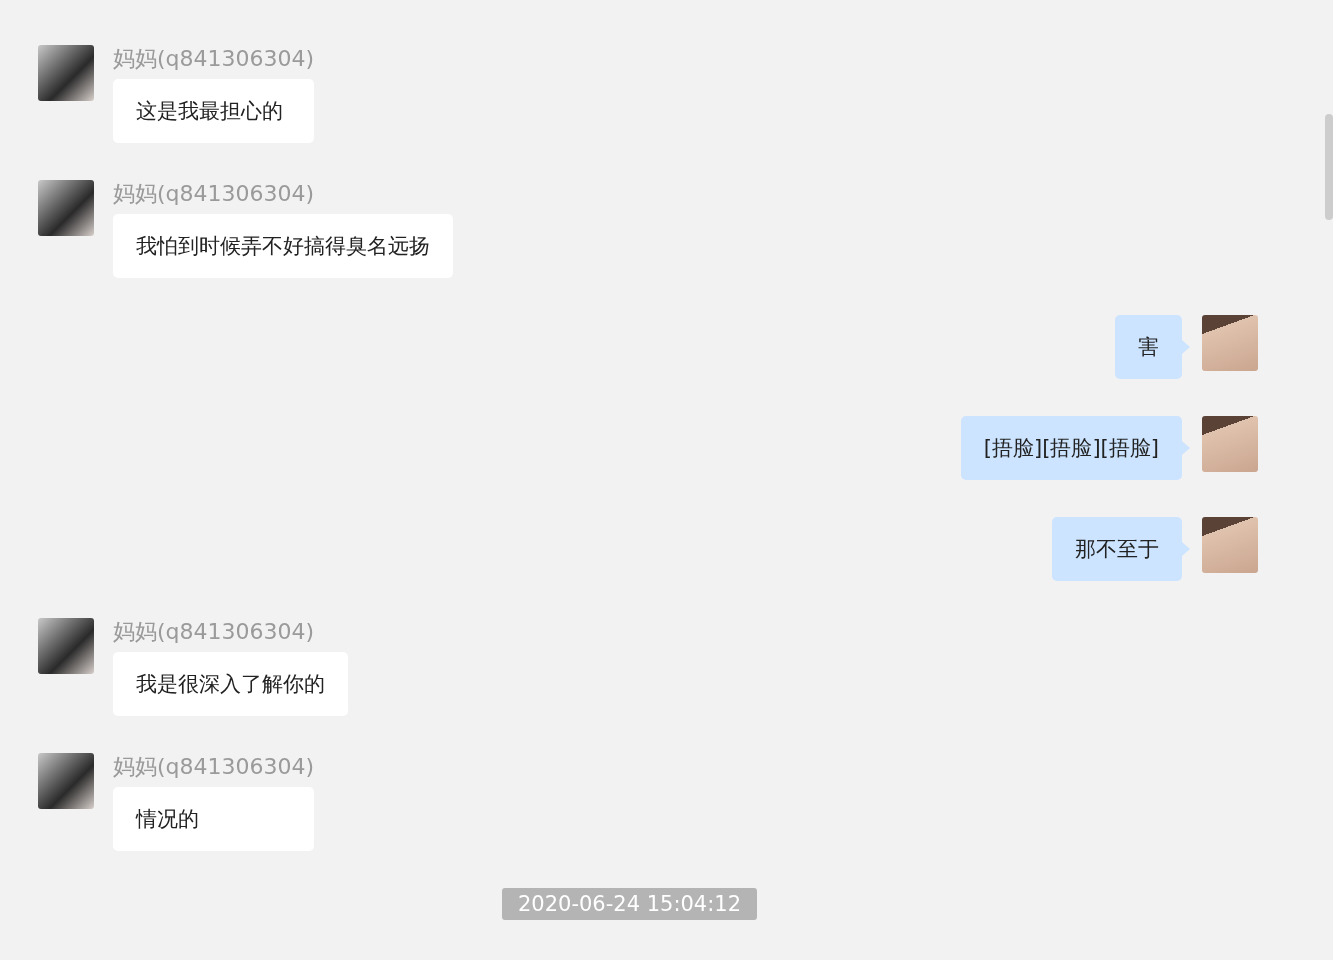  Describe the element at coordinates (230, 684) in the screenshot. I see `message-bubble: 我是很深入了解你的` at that location.